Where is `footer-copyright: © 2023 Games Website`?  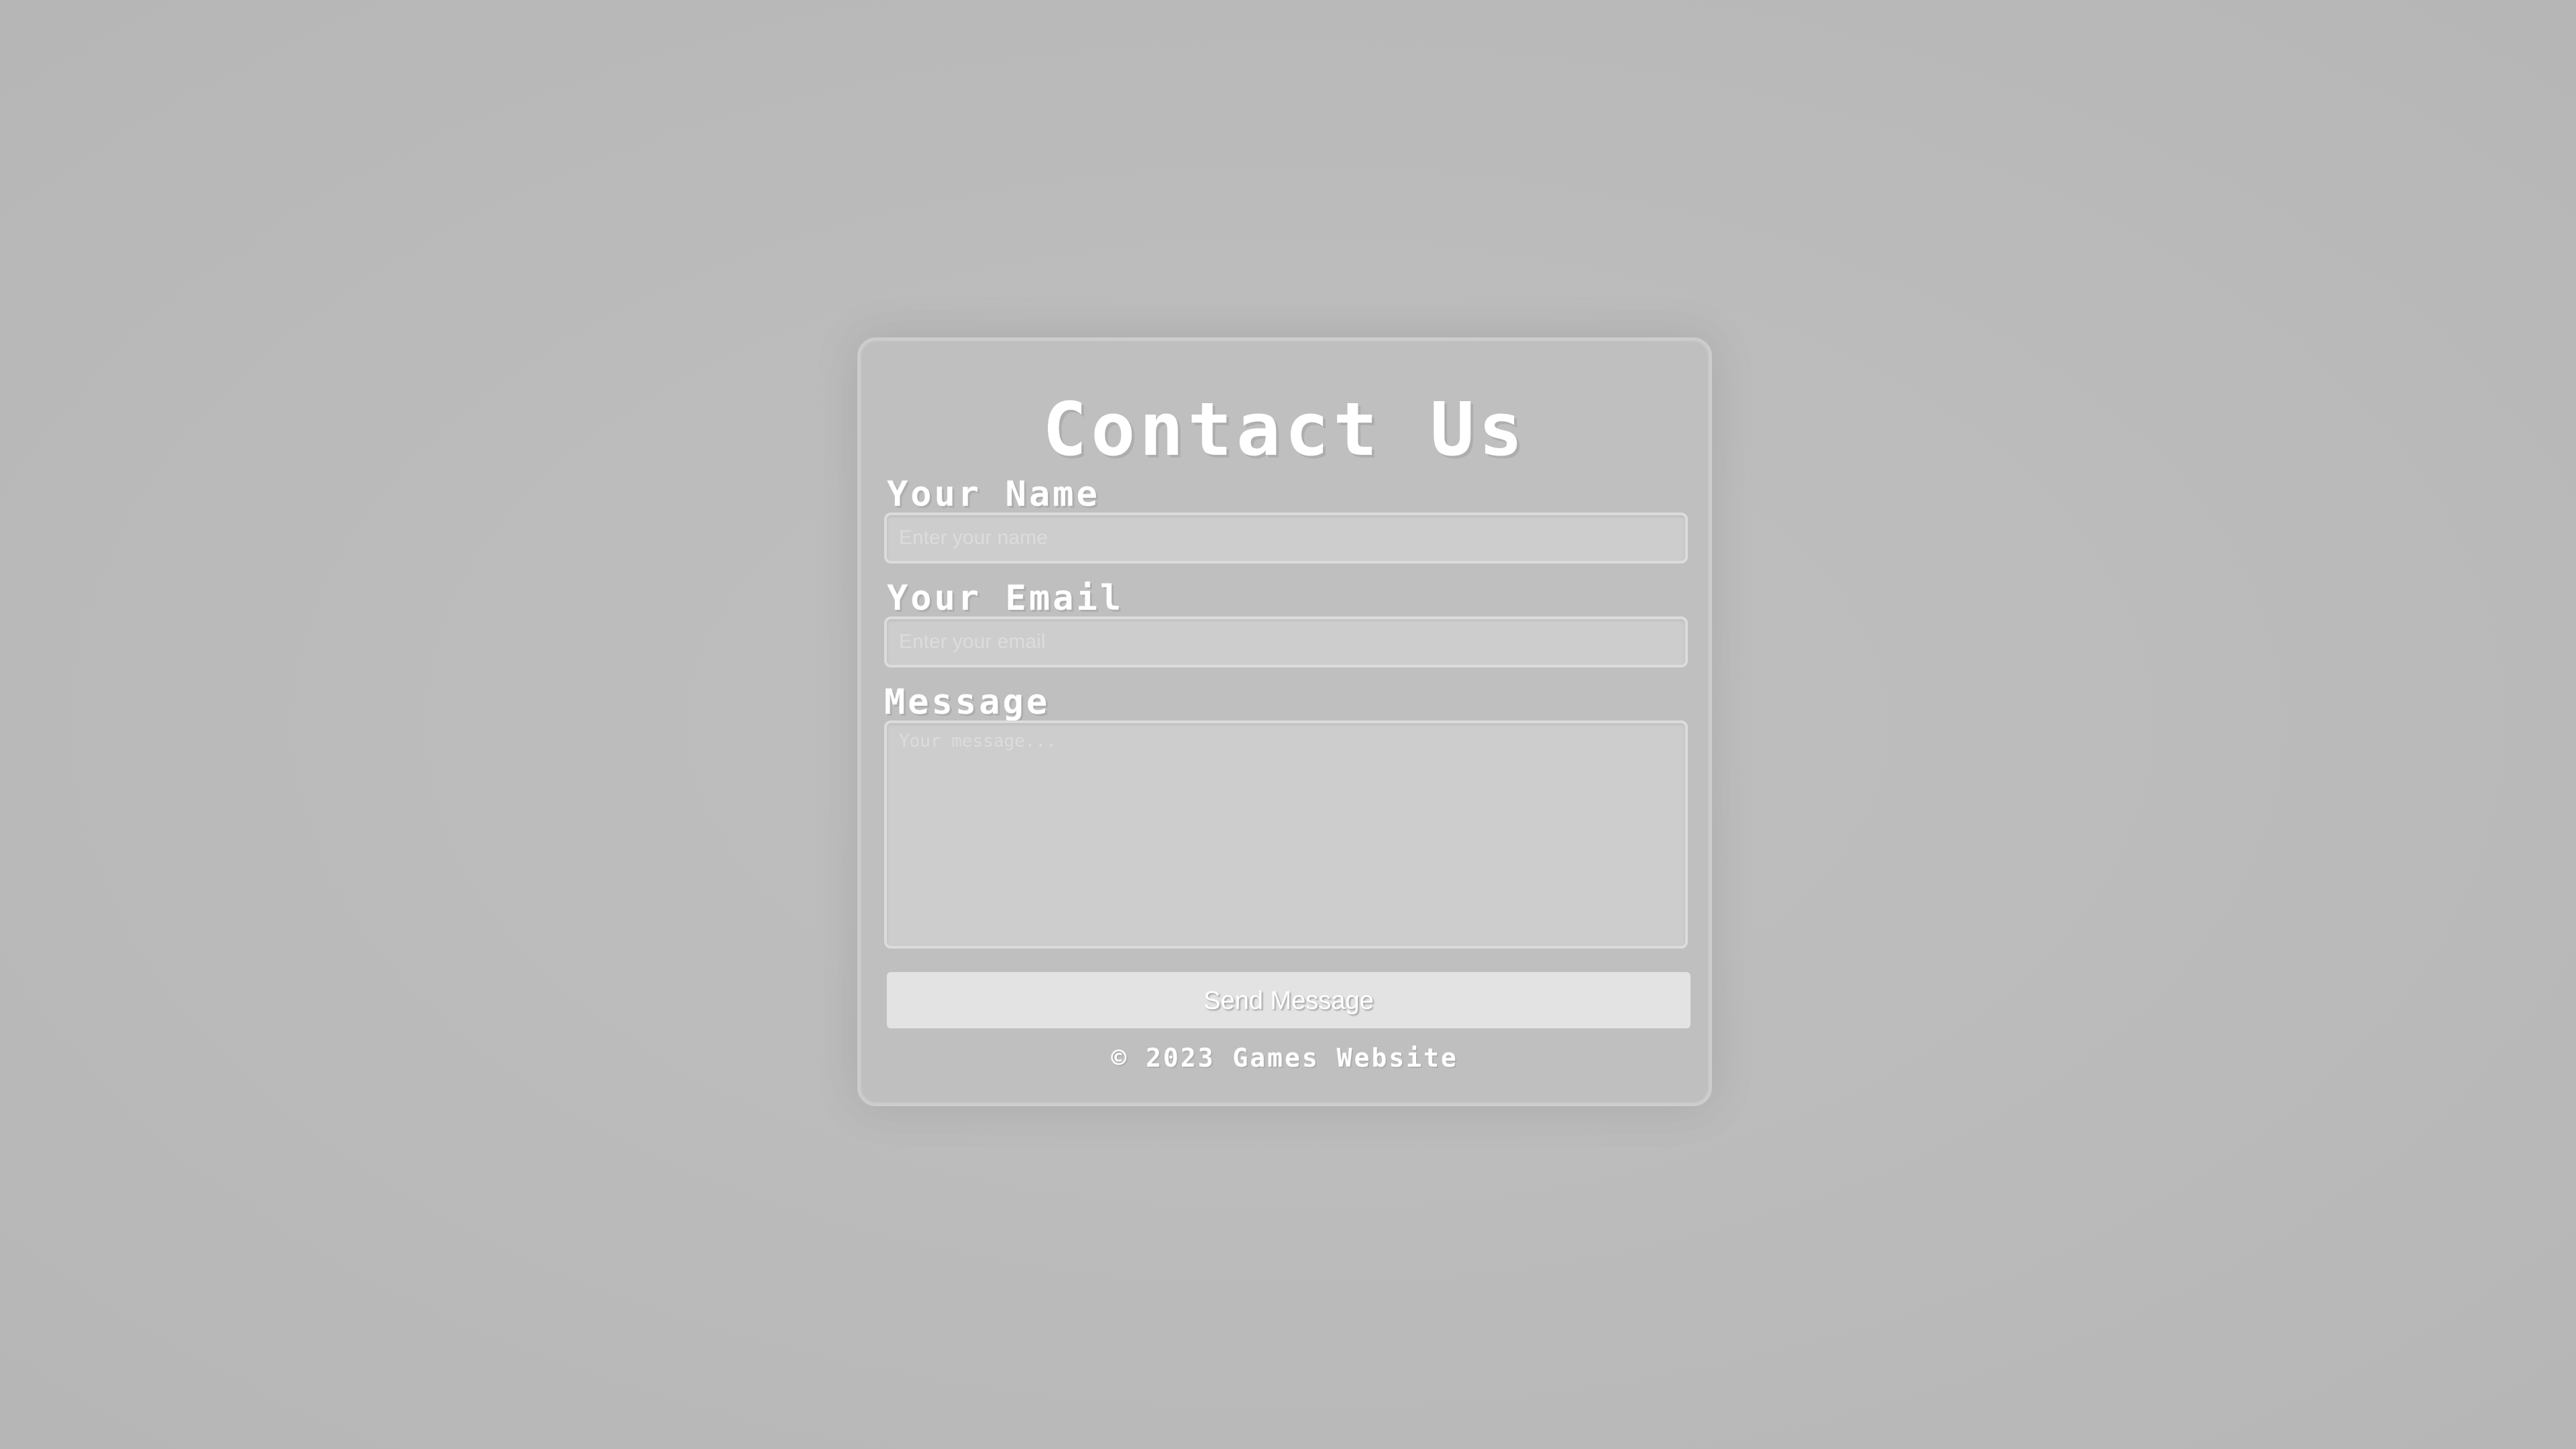
footer-copyright: © 2023 Games Website is located at coordinates (1284, 1058).